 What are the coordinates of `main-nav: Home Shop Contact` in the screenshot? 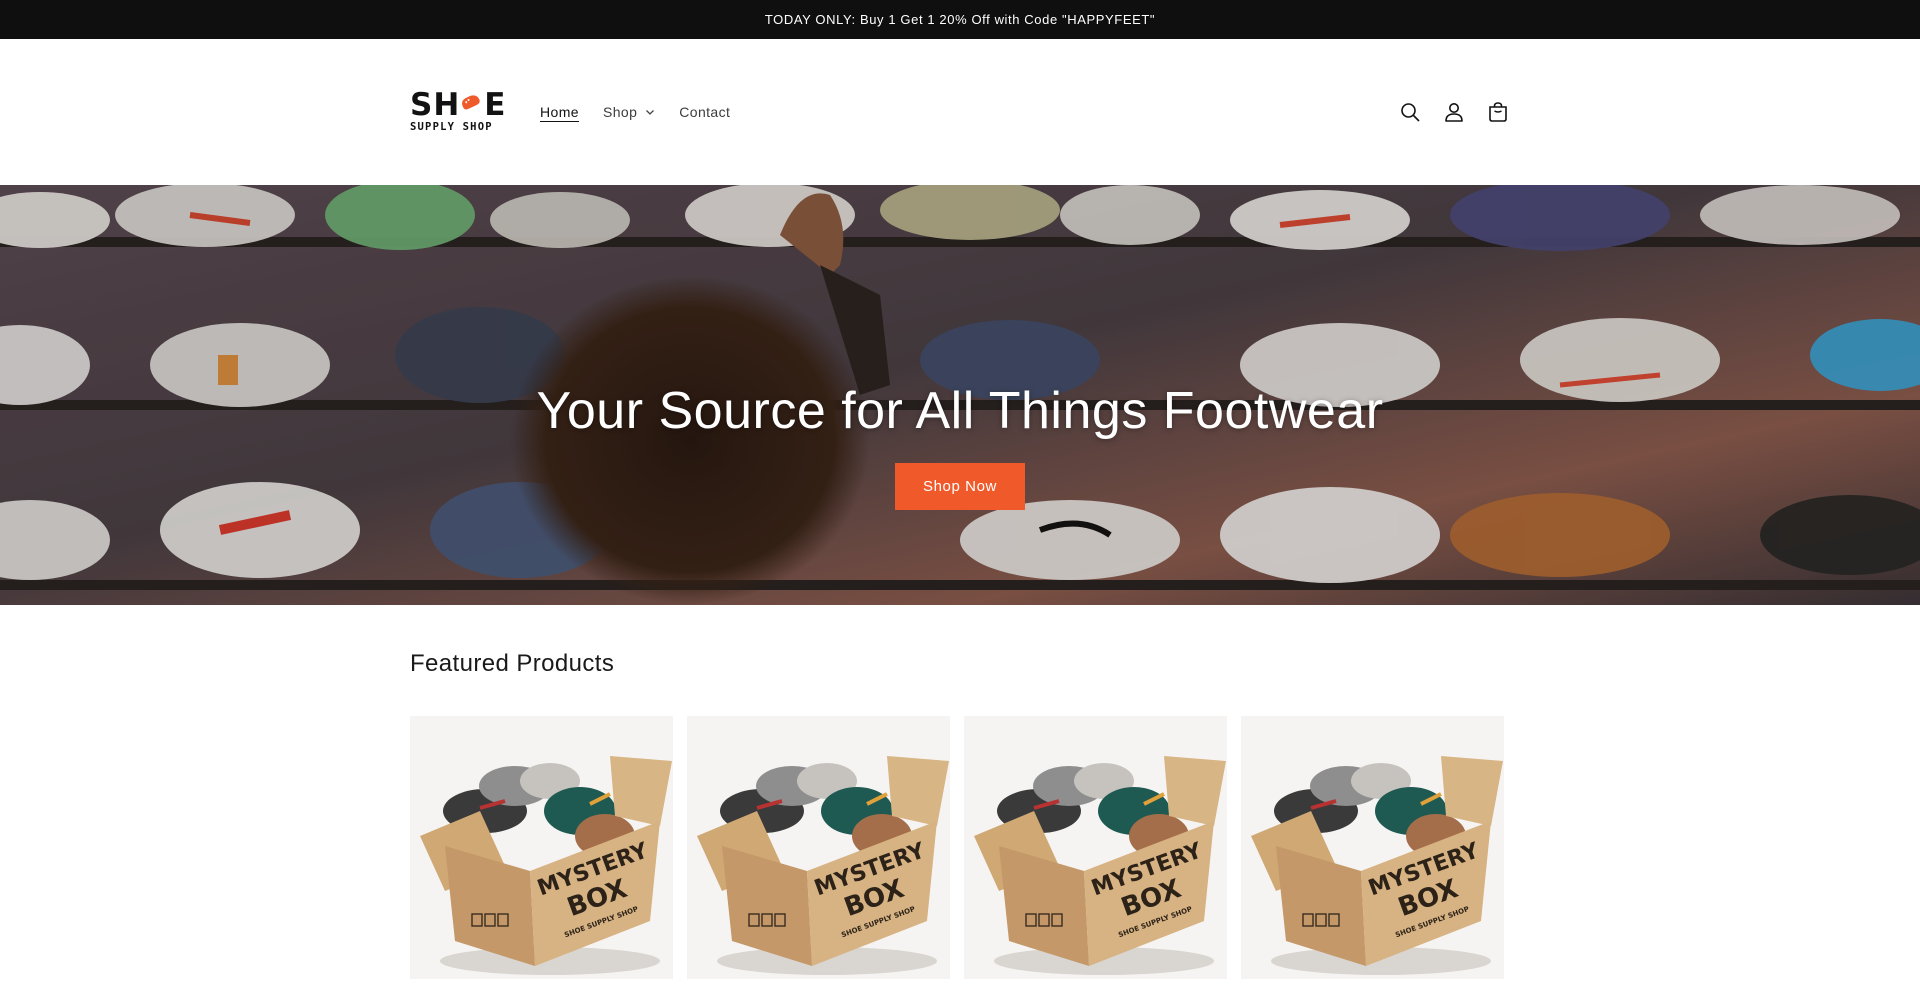 It's located at (635, 112).